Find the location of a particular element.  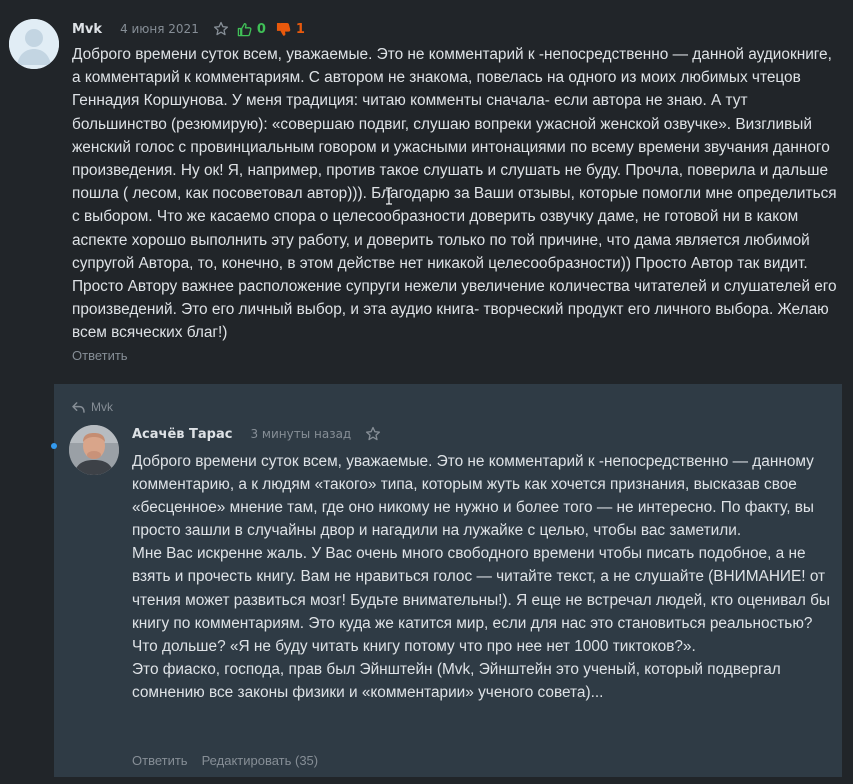

comment-header: Асачёв Тарас 3 минуты назад is located at coordinates (256, 434).